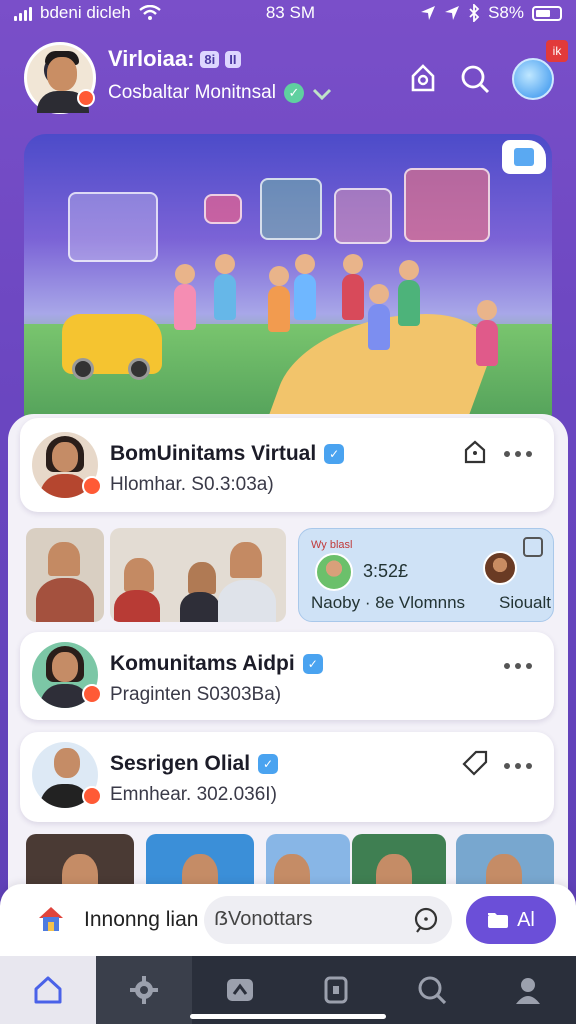 This screenshot has height=1024, width=576. I want to click on caller-avatar, so click(334, 572).